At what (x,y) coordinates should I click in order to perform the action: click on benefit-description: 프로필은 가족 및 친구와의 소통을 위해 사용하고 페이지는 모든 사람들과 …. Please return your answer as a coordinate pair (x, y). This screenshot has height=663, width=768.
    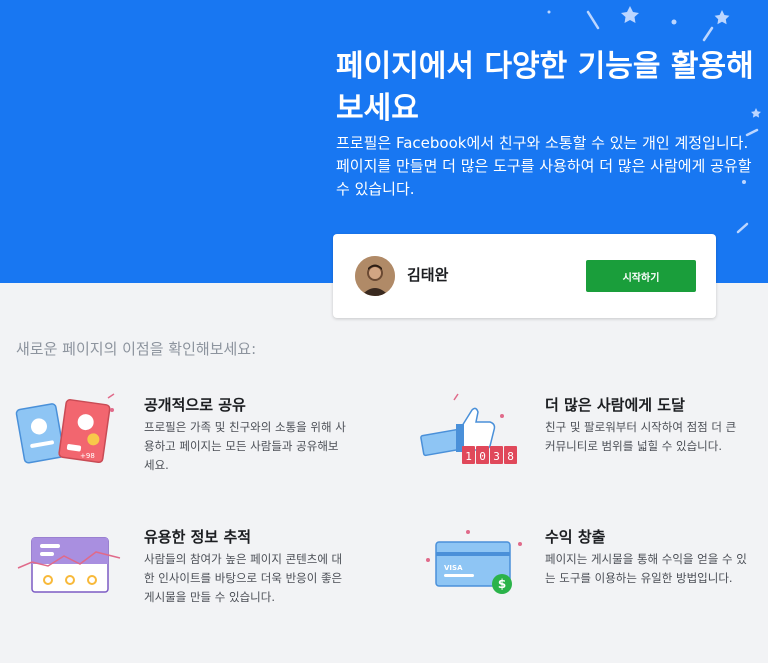
    Looking at the image, I should click on (245, 446).